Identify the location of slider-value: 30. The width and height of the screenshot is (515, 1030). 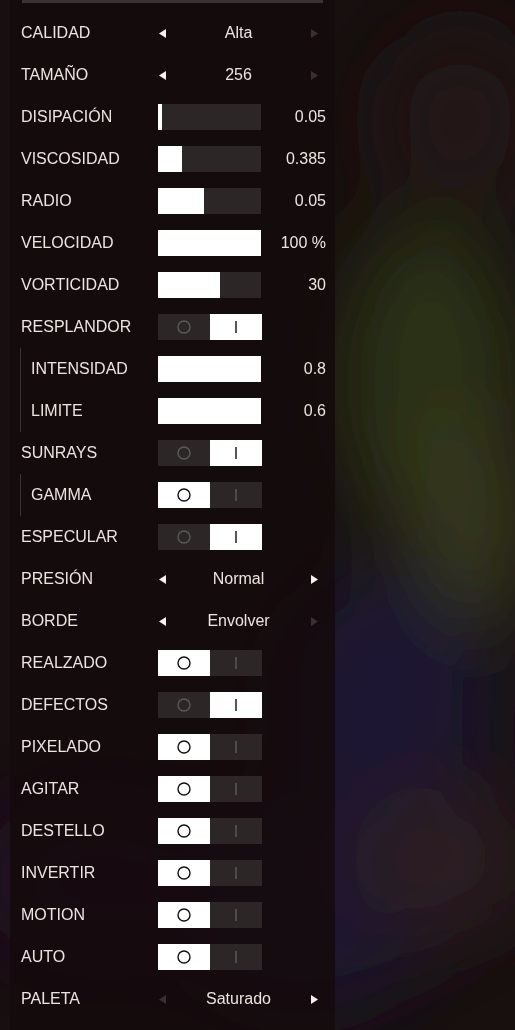
(317, 285).